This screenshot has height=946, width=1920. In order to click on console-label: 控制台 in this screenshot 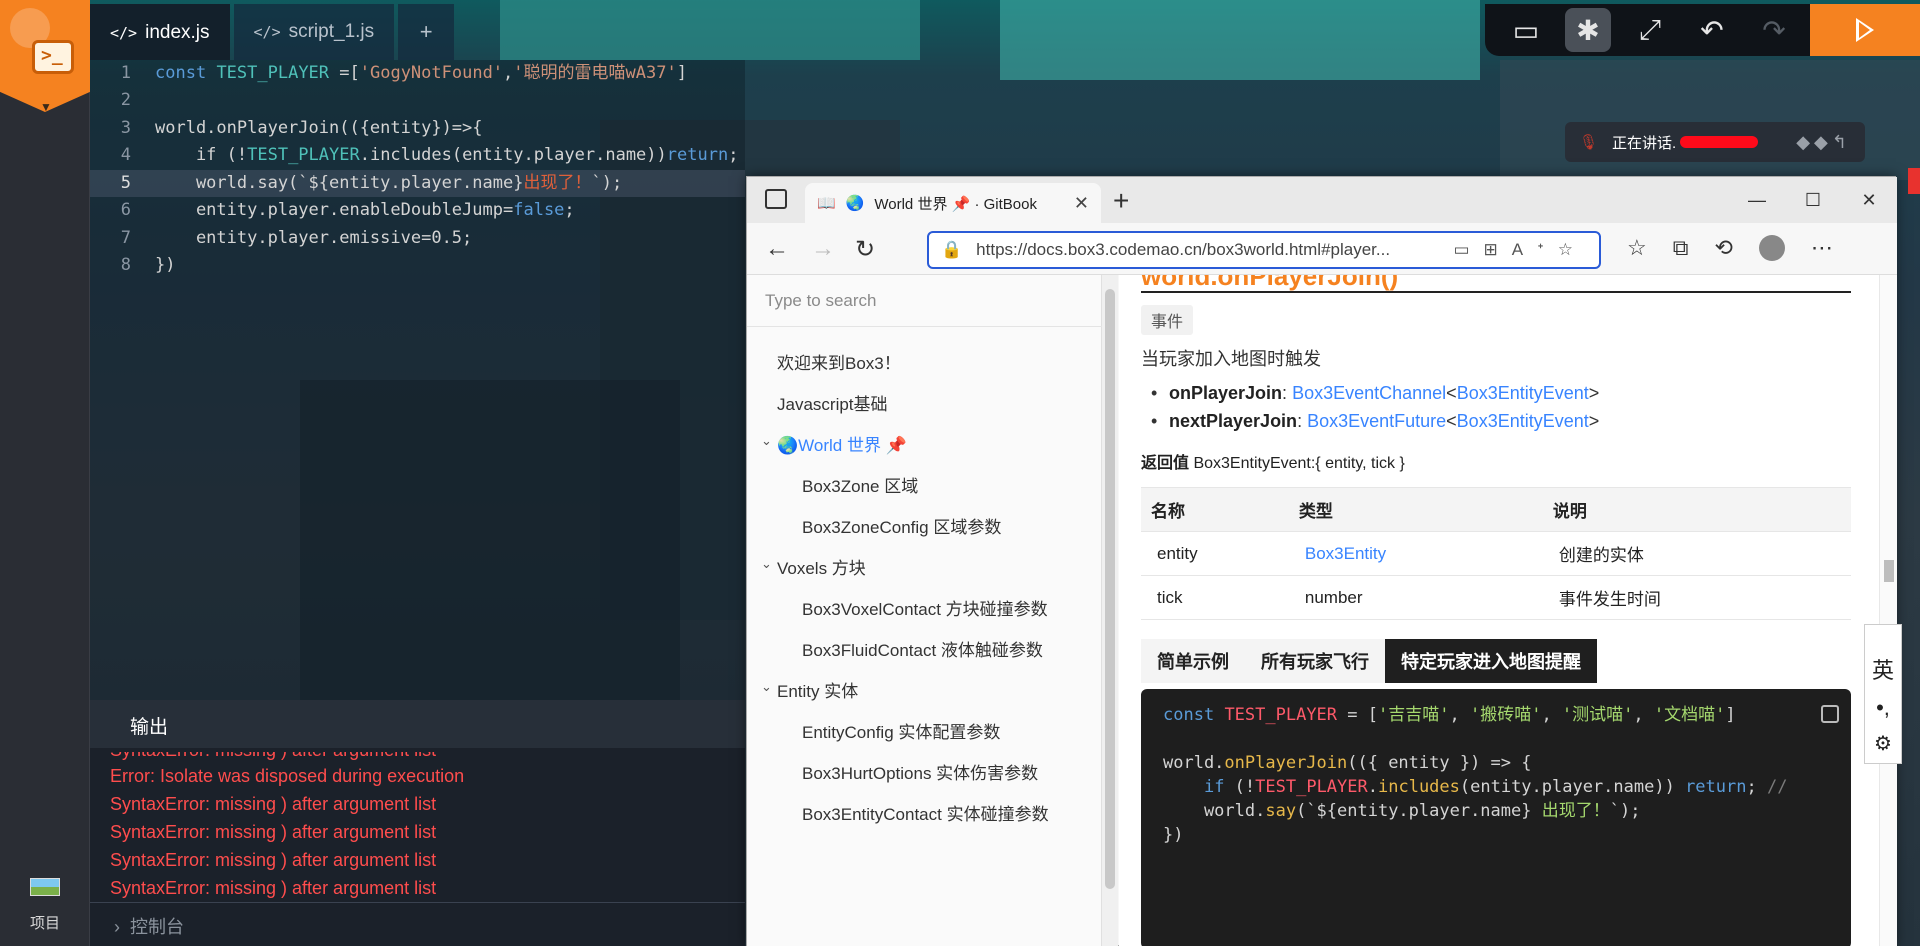, I will do `click(157, 927)`.